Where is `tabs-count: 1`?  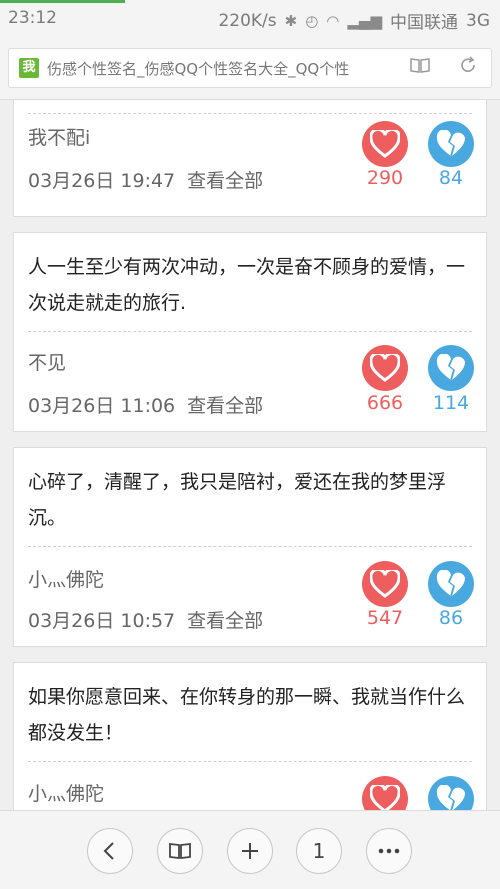
tabs-count: 1 is located at coordinates (319, 851).